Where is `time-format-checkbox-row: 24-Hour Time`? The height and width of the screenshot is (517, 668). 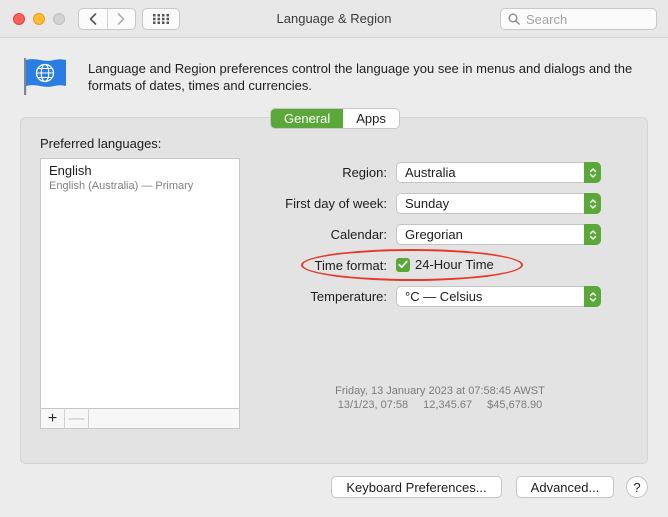
time-format-checkbox-row: 24-Hour Time is located at coordinates (445, 264).